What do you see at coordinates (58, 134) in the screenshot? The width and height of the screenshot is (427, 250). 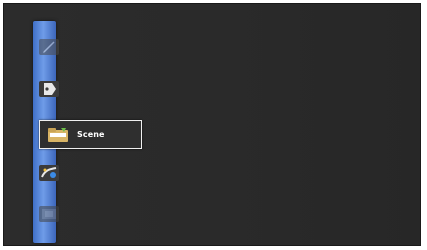 I see `folder-icon` at bounding box center [58, 134].